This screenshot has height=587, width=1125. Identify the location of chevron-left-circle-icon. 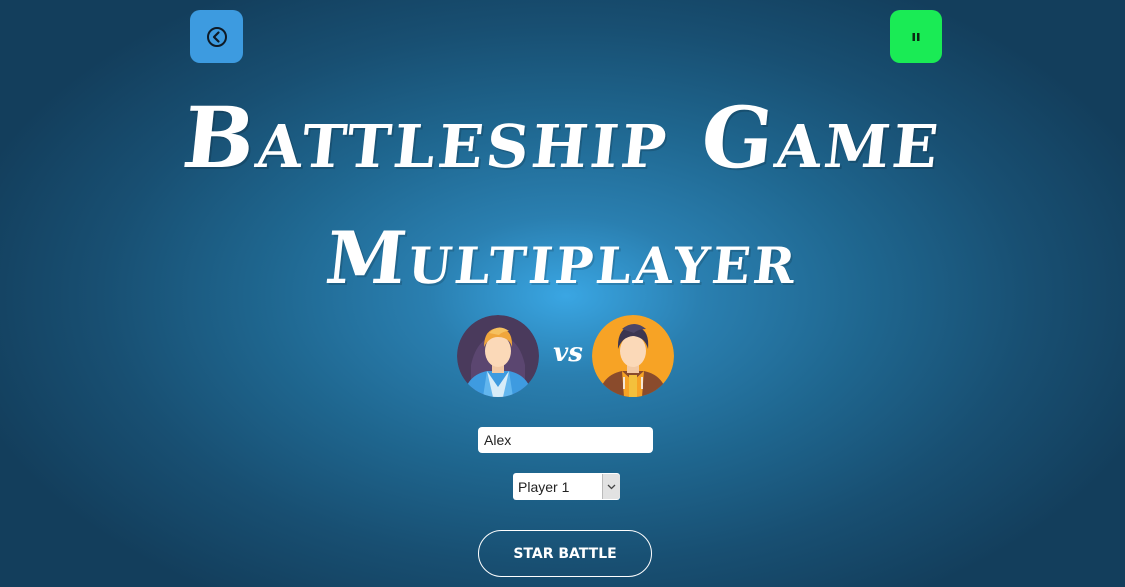
(216, 36).